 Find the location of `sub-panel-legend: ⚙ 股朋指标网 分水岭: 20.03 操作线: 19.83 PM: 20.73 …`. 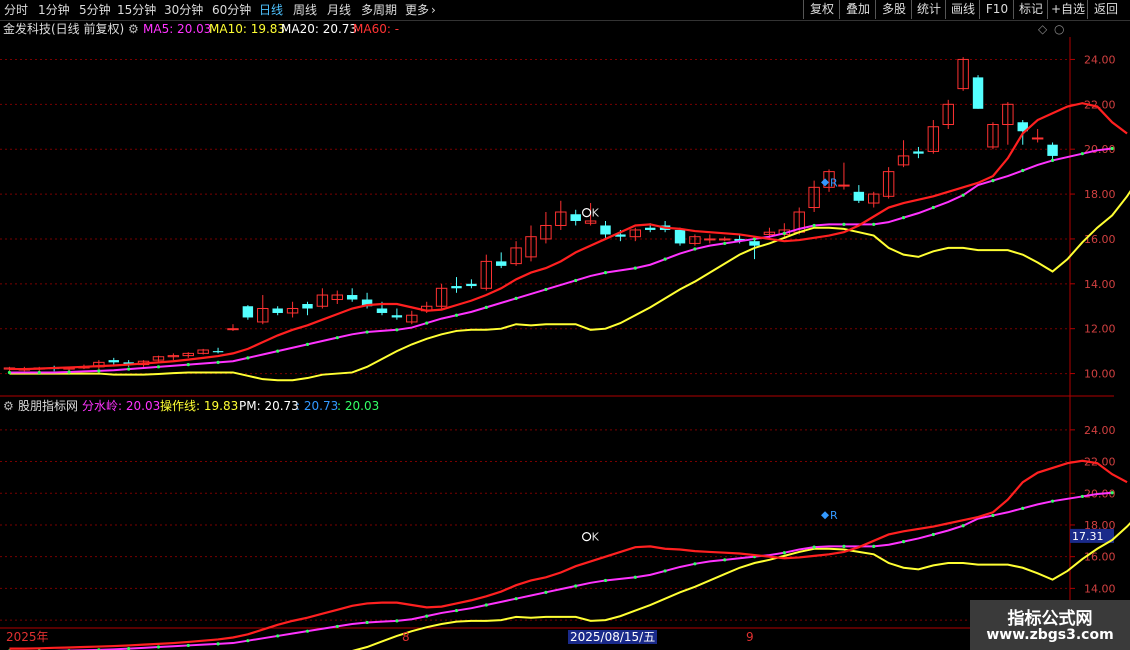

sub-panel-legend: ⚙ 股朋指标网 分水岭: 20.03 操作线: 19.83 PM: 20.73 … is located at coordinates (565, 406).